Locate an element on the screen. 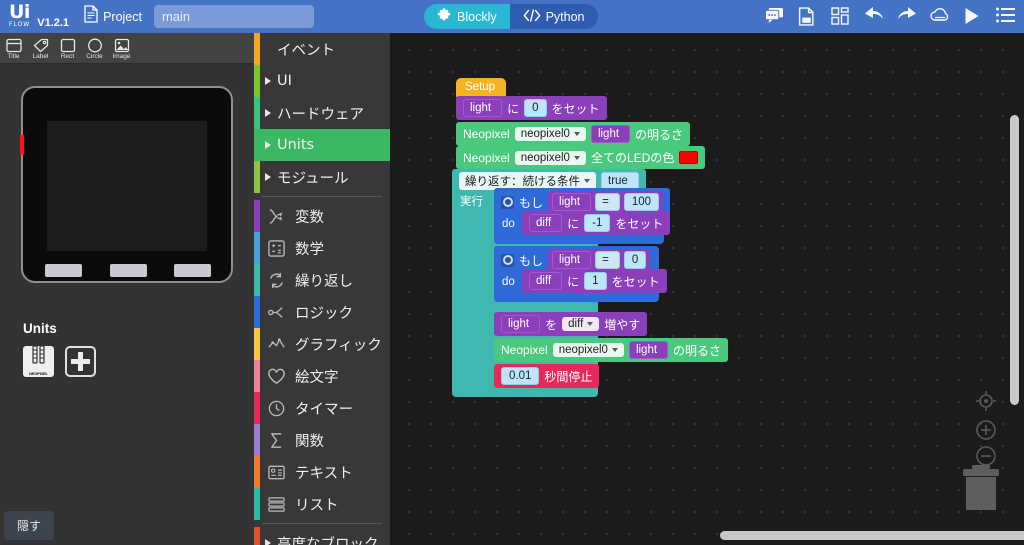 The height and width of the screenshot is (545, 1024). chat-icon is located at coordinates (774, 16).